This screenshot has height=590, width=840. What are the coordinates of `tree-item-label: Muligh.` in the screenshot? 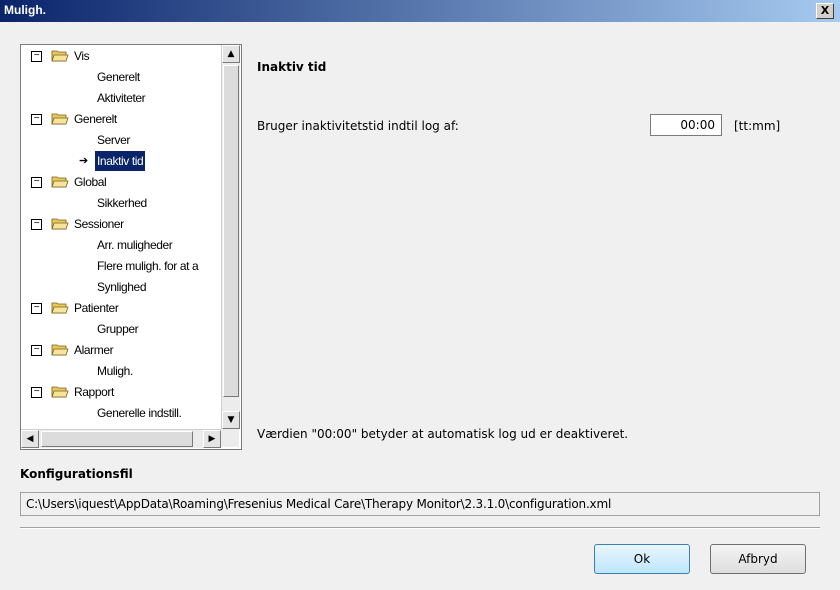 It's located at (115, 371).